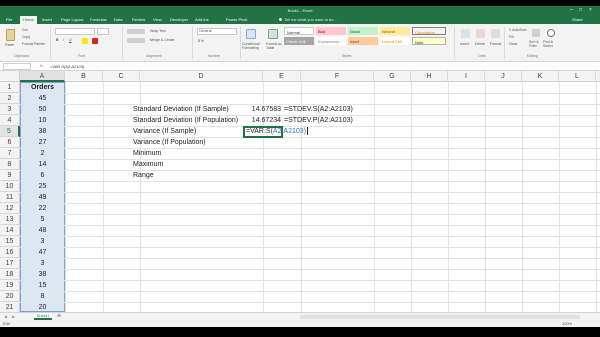 This screenshot has height=337, width=600. I want to click on order-cell: 20, so click(42, 307).